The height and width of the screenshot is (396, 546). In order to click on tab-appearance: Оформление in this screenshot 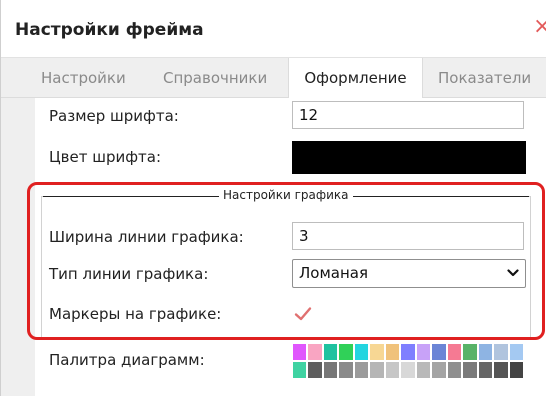, I will do `click(355, 78)`.